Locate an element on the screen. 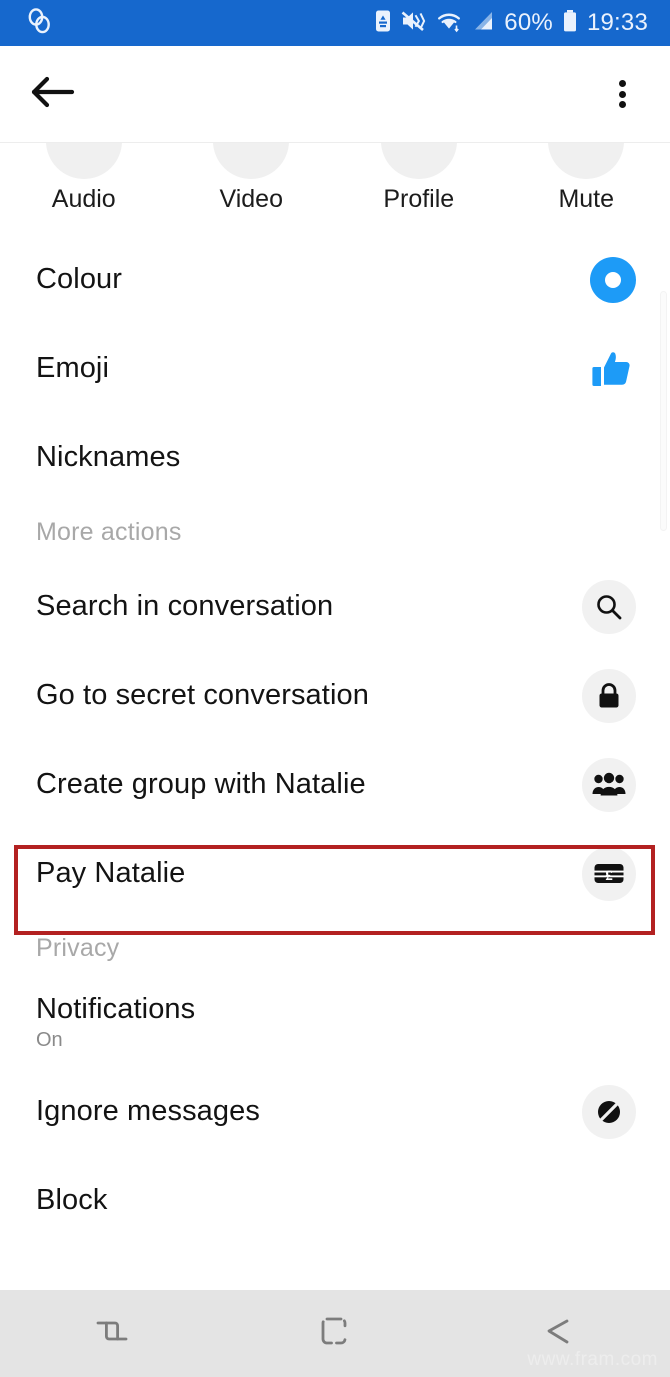 The height and width of the screenshot is (1377, 670). nav-home-button is located at coordinates (334, 1333).